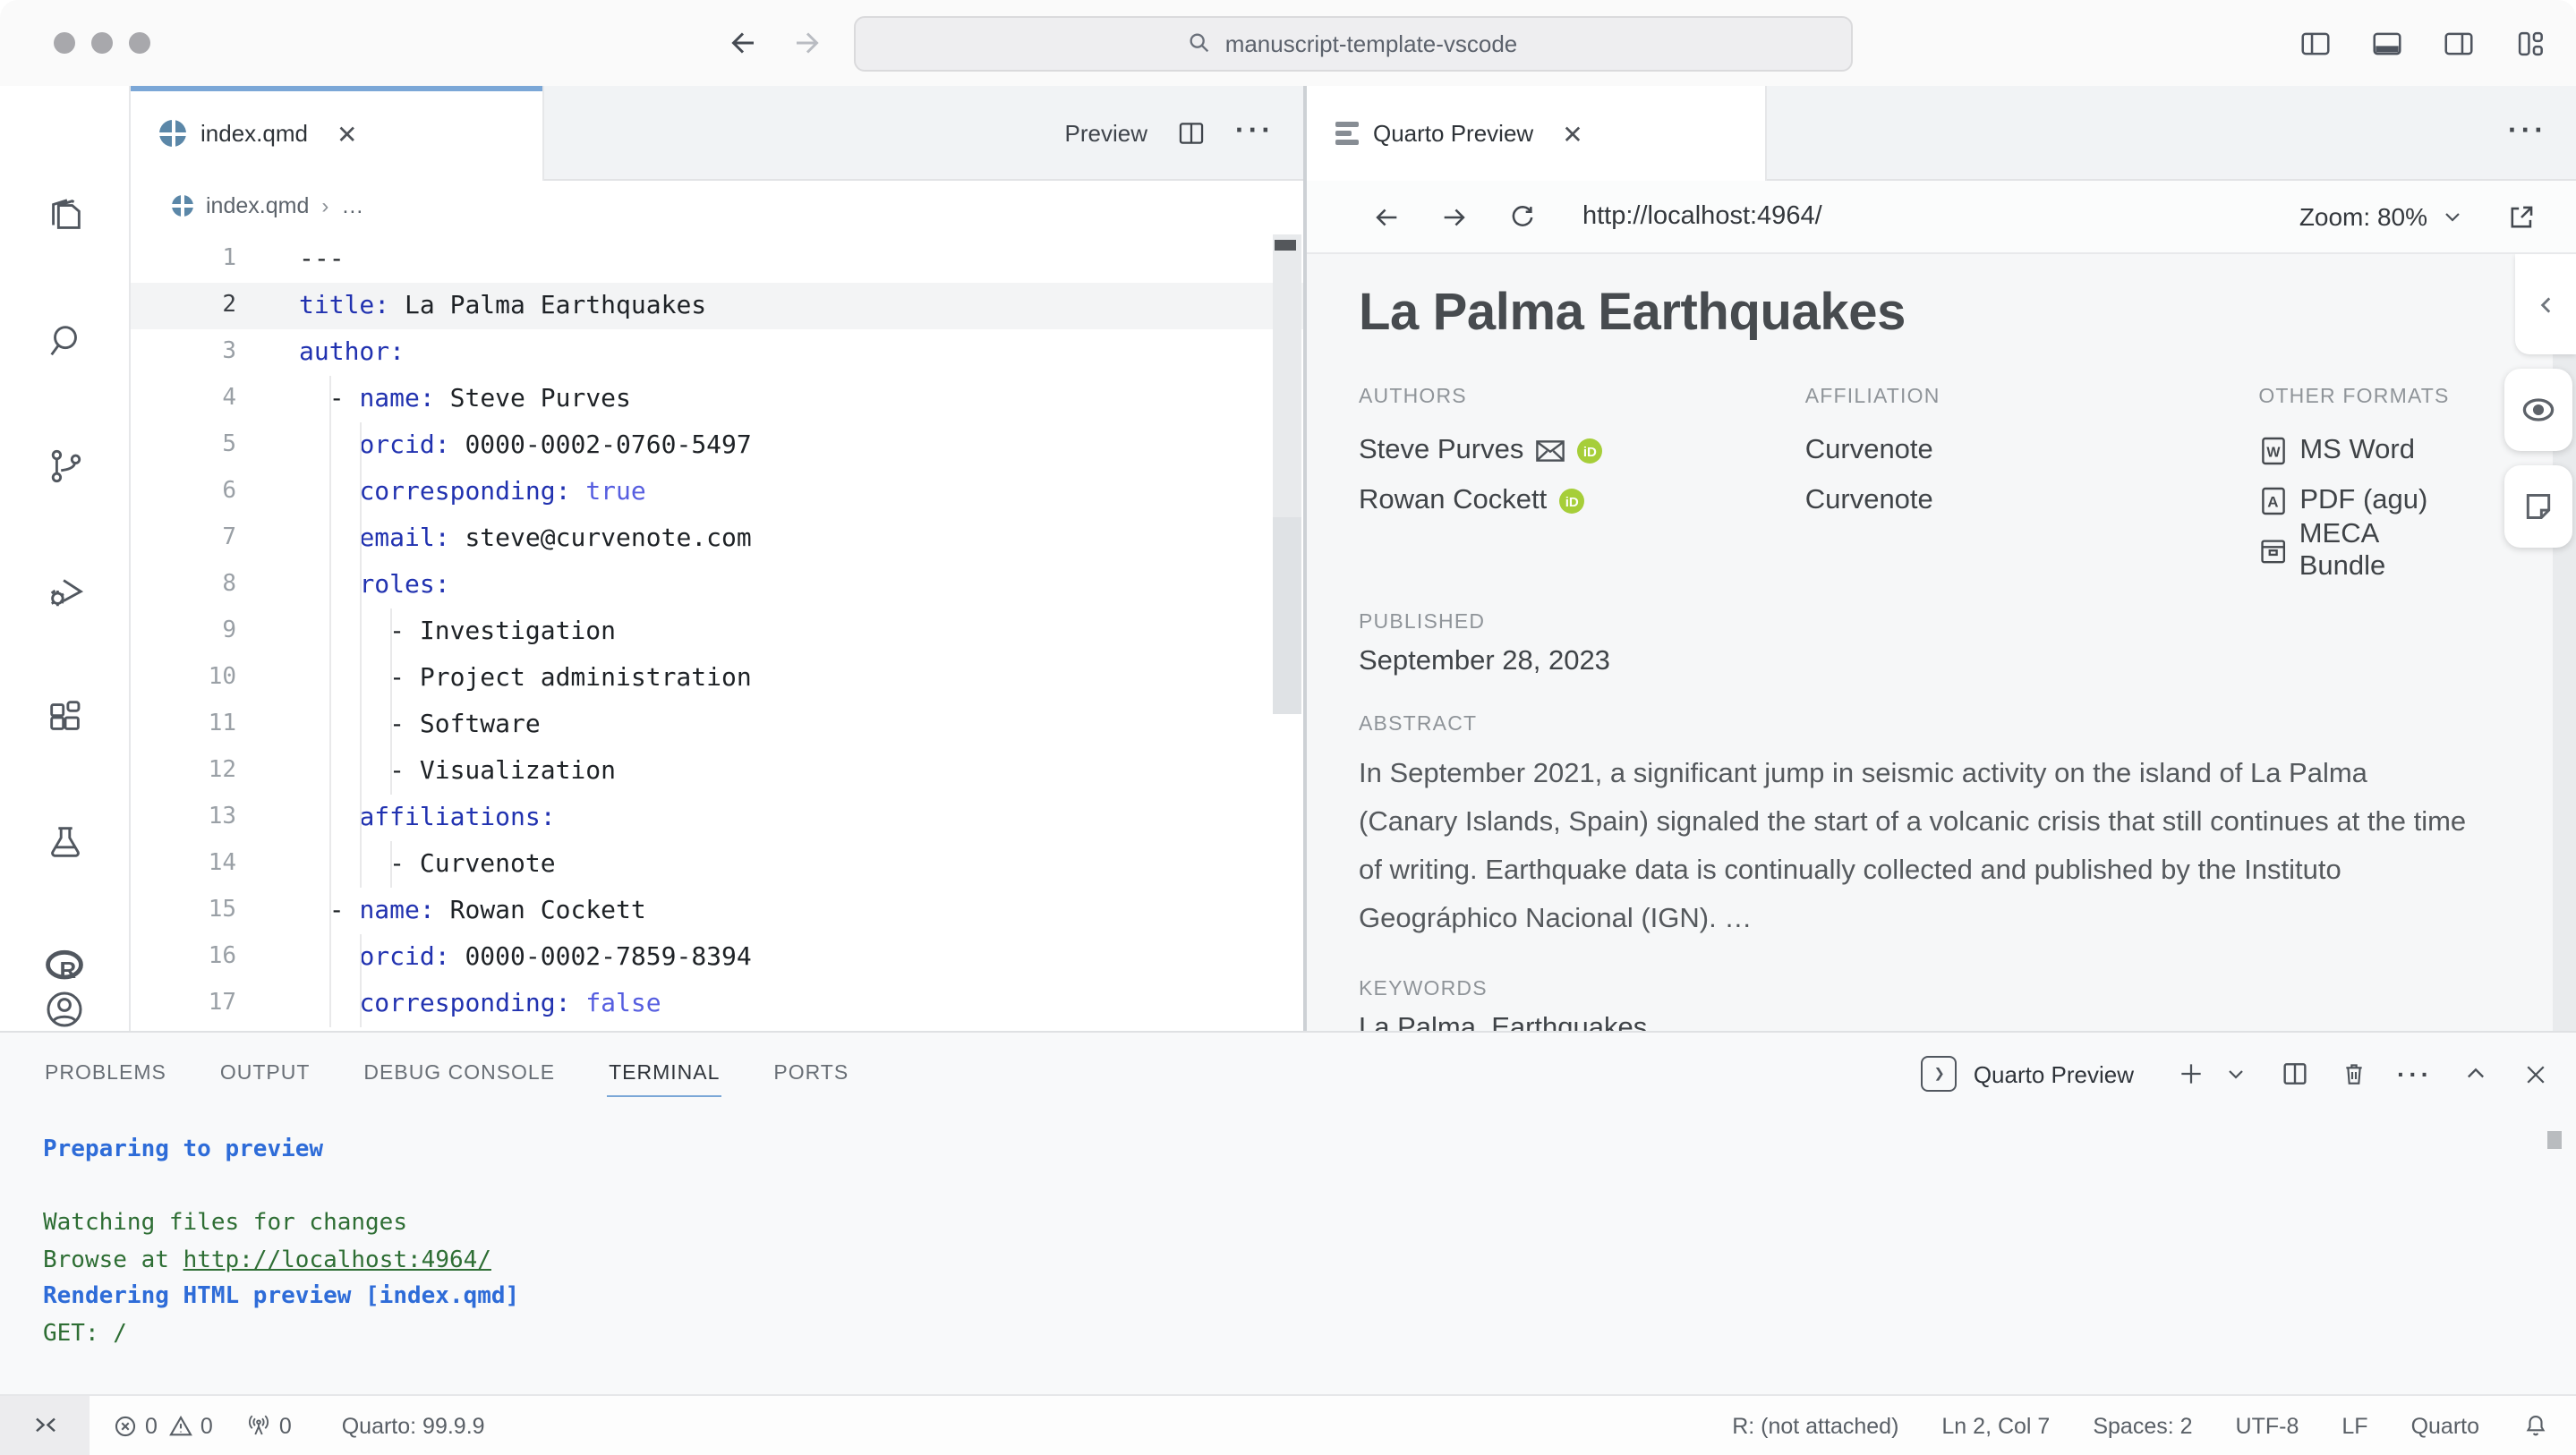  What do you see at coordinates (742, 43) in the screenshot?
I see `history-back-button` at bounding box center [742, 43].